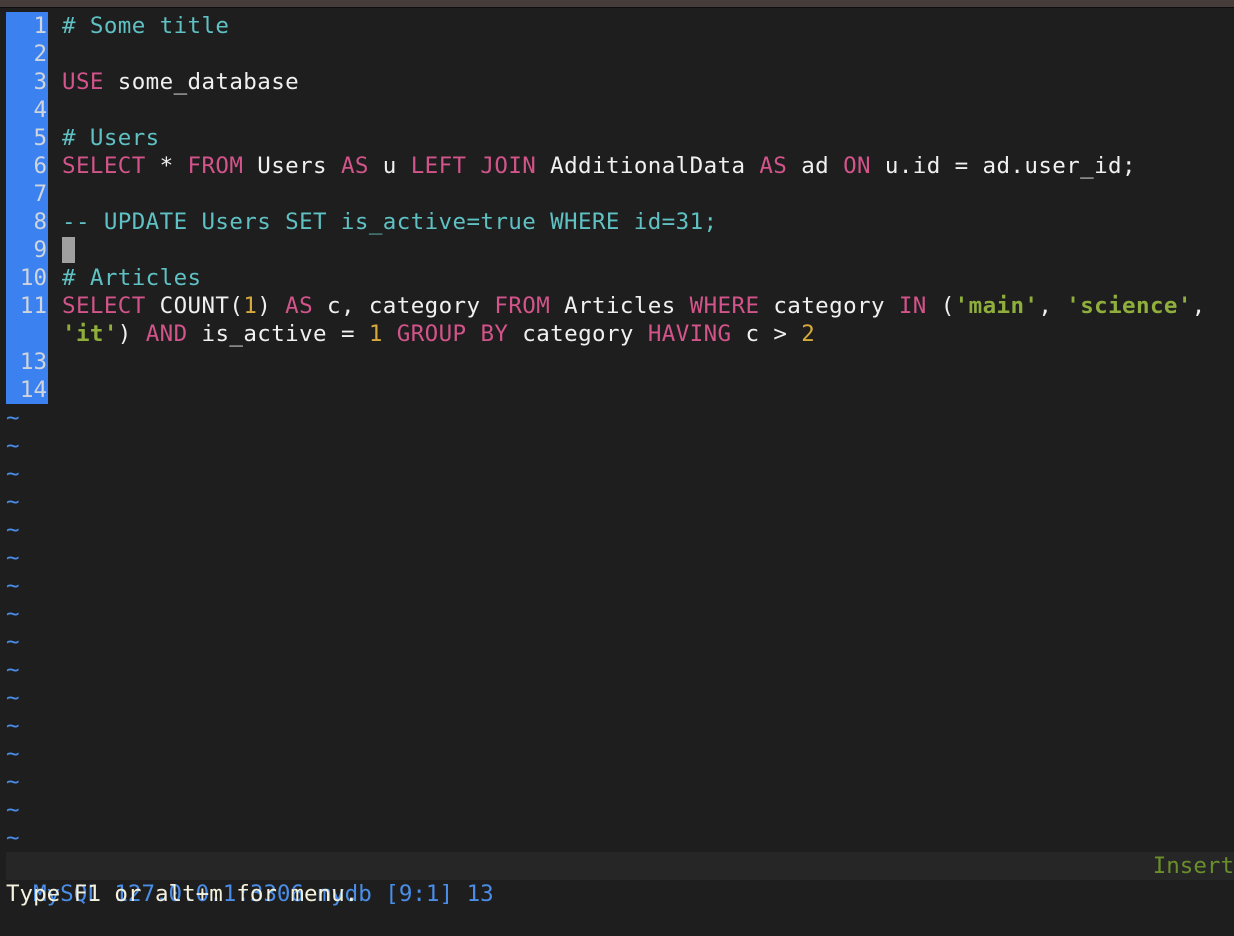  What do you see at coordinates (689, 334) in the screenshot?
I see `sql-keyword: HAVING` at bounding box center [689, 334].